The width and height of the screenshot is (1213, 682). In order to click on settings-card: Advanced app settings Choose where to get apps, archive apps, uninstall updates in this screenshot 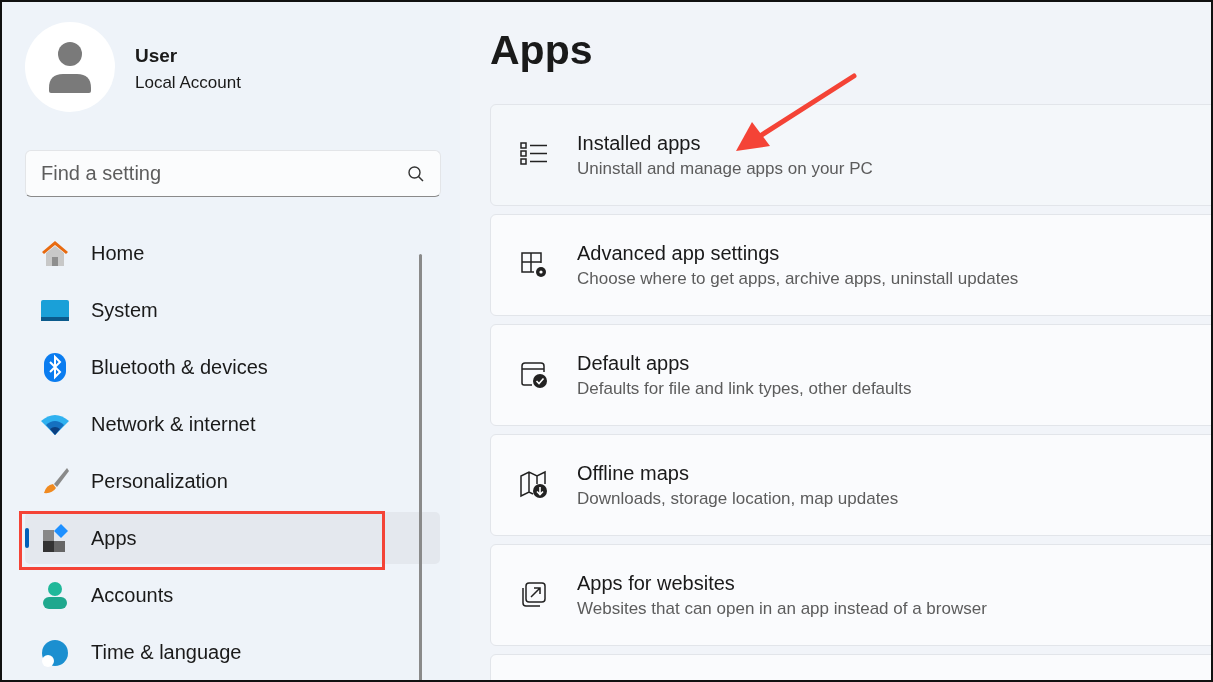, I will do `click(850, 265)`.